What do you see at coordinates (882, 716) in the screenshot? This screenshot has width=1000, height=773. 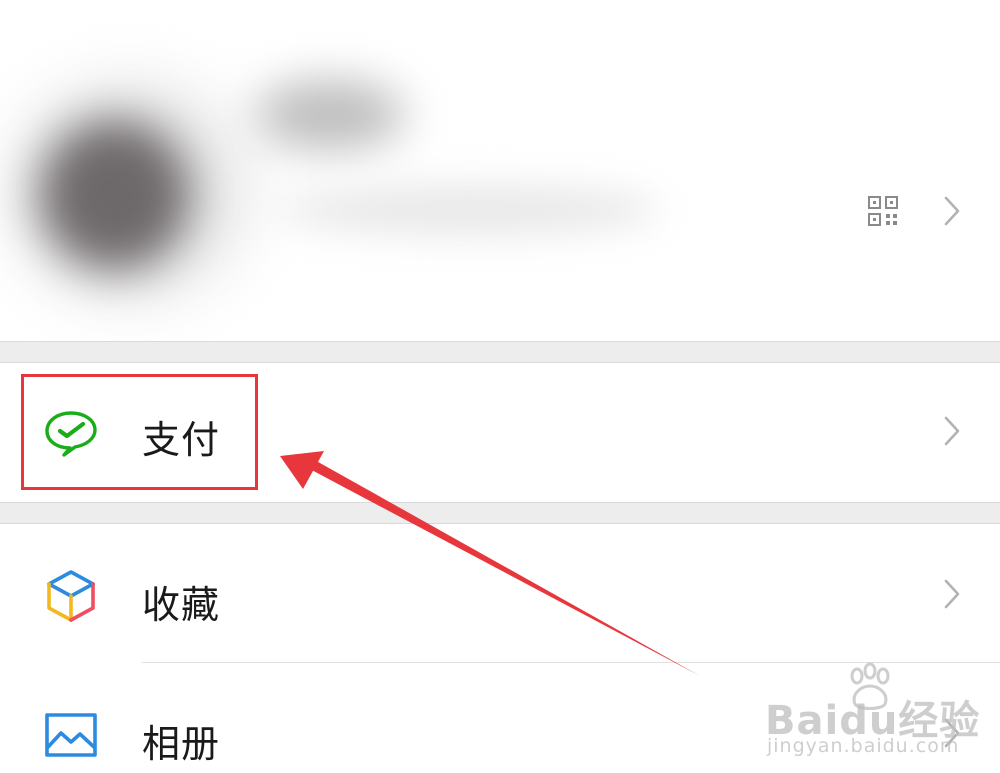 I see `baidu-watermark: Baidu经验 jingyan.baidu.com` at bounding box center [882, 716].